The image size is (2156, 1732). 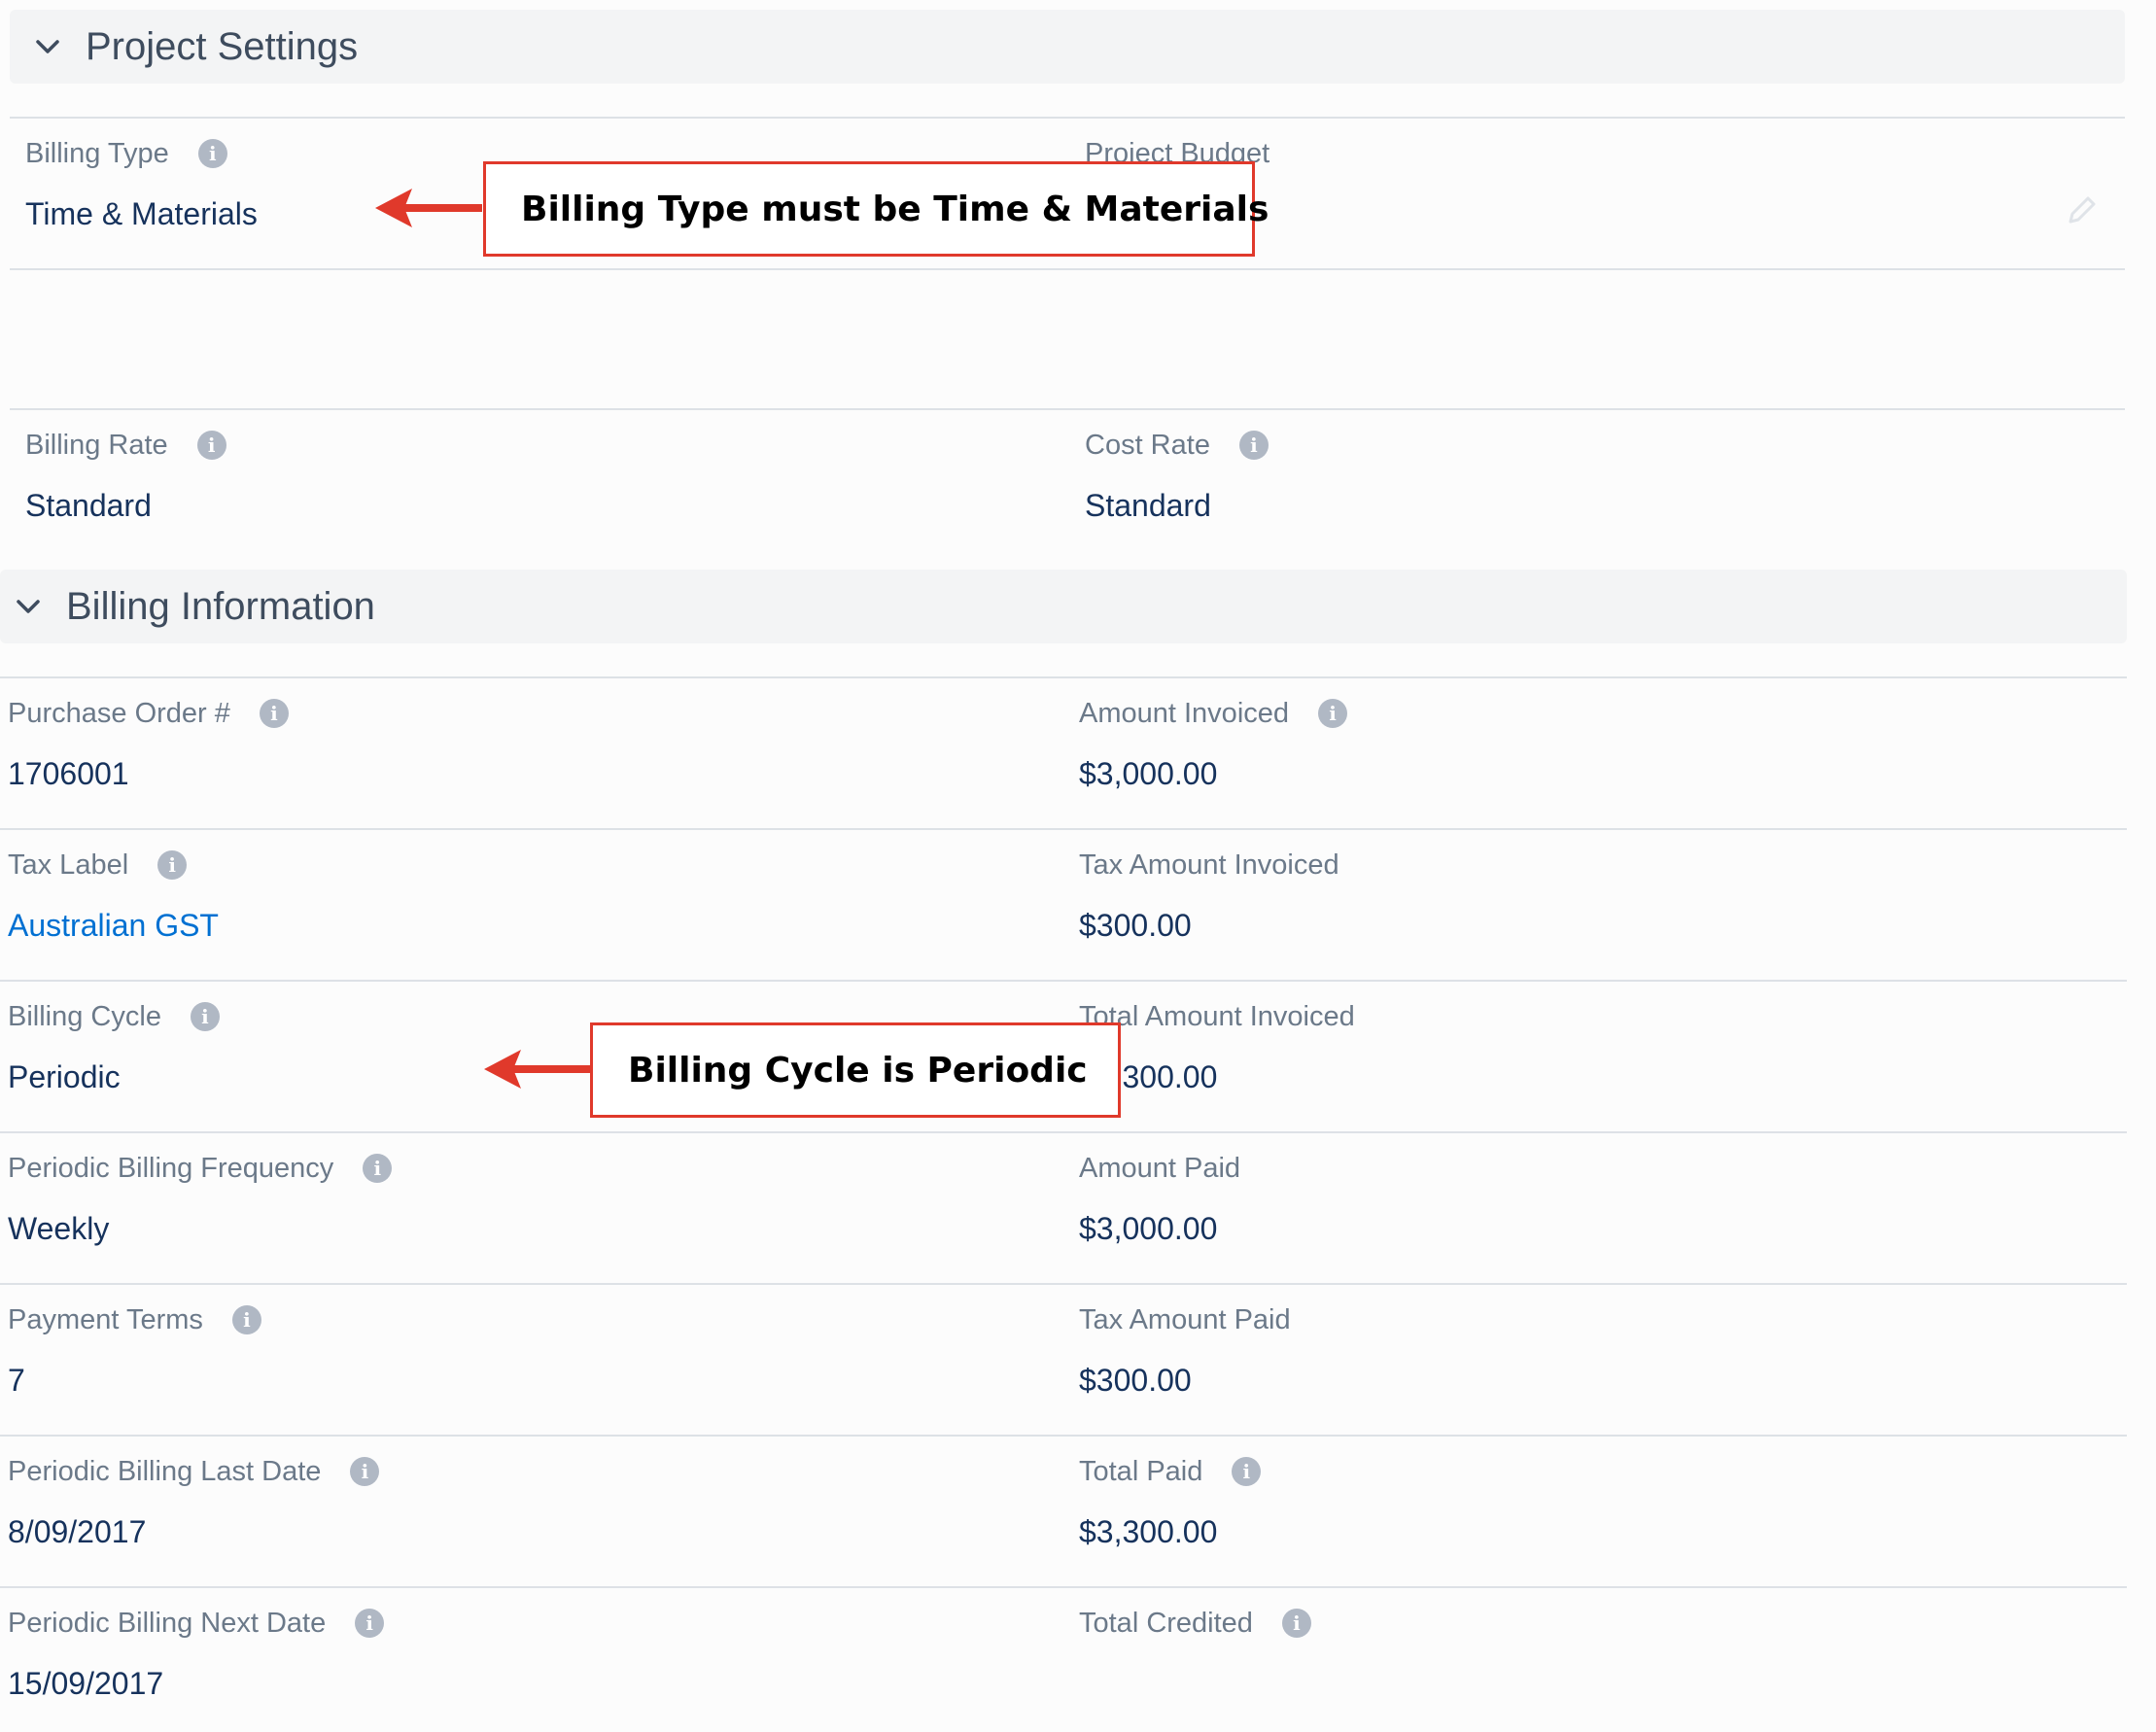 I want to click on purchase-order-field: Purchase Order # i 1706001, so click(x=148, y=744).